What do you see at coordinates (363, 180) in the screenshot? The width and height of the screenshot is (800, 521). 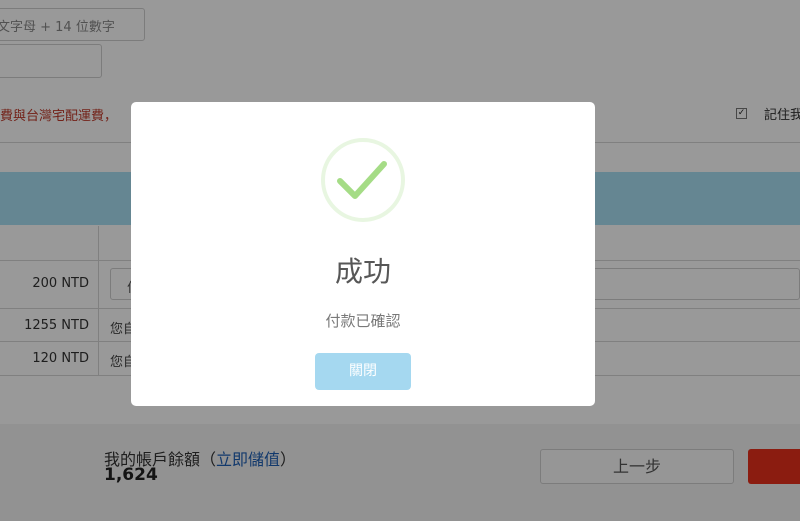 I see `checkmark-icon` at bounding box center [363, 180].